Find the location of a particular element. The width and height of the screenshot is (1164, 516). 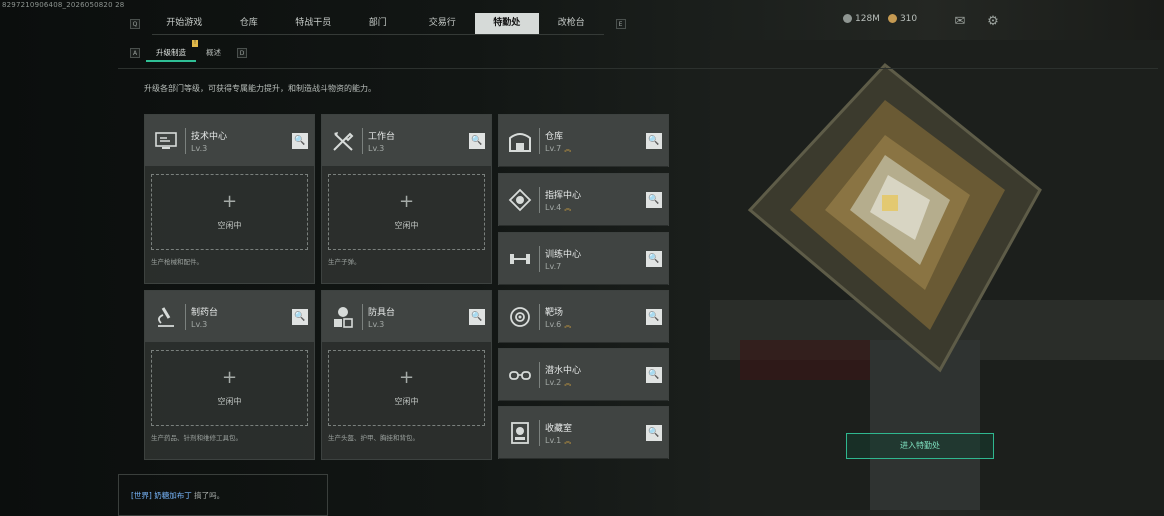

facility-level: Lv.4 ︽ is located at coordinates (558, 208).